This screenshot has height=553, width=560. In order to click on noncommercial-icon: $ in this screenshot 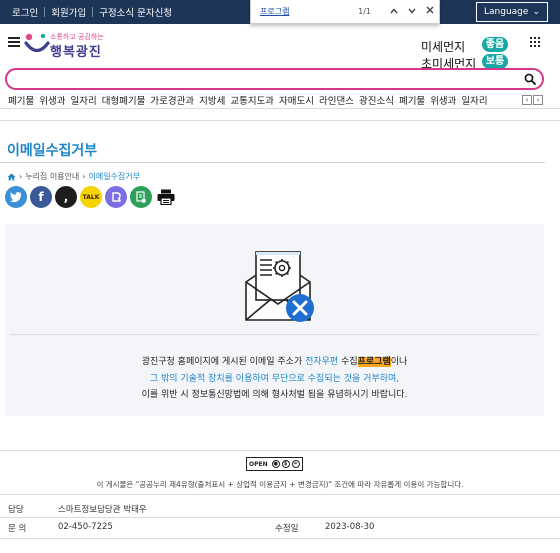, I will do `click(285, 464)`.